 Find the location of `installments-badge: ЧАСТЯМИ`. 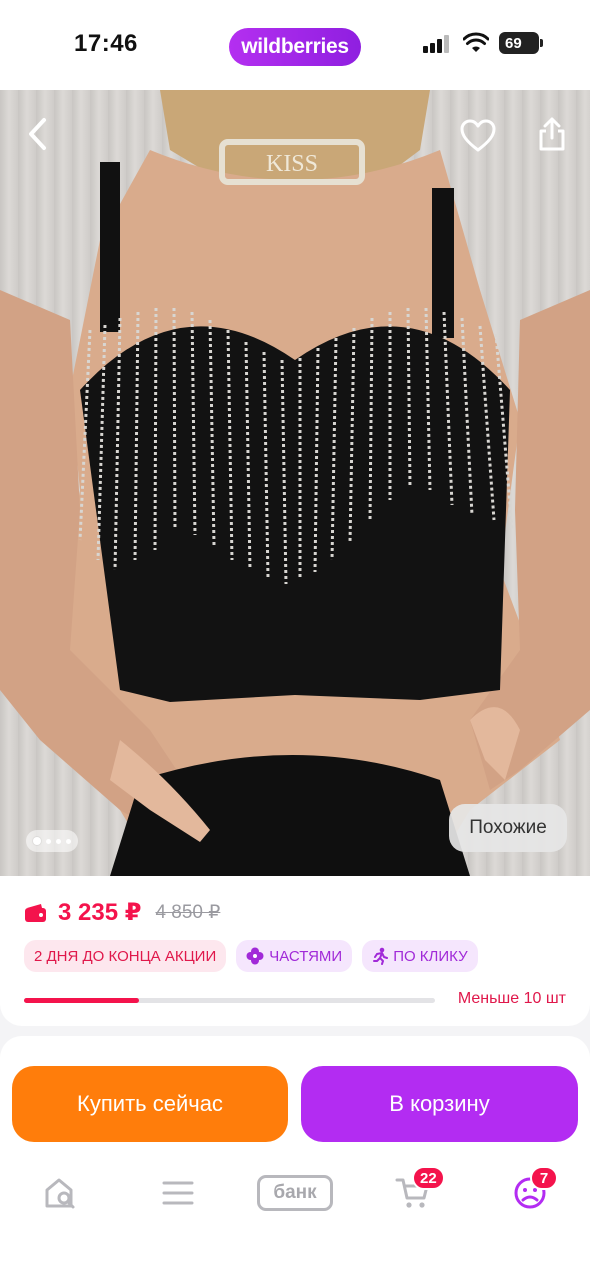

installments-badge: ЧАСТЯМИ is located at coordinates (294, 956).